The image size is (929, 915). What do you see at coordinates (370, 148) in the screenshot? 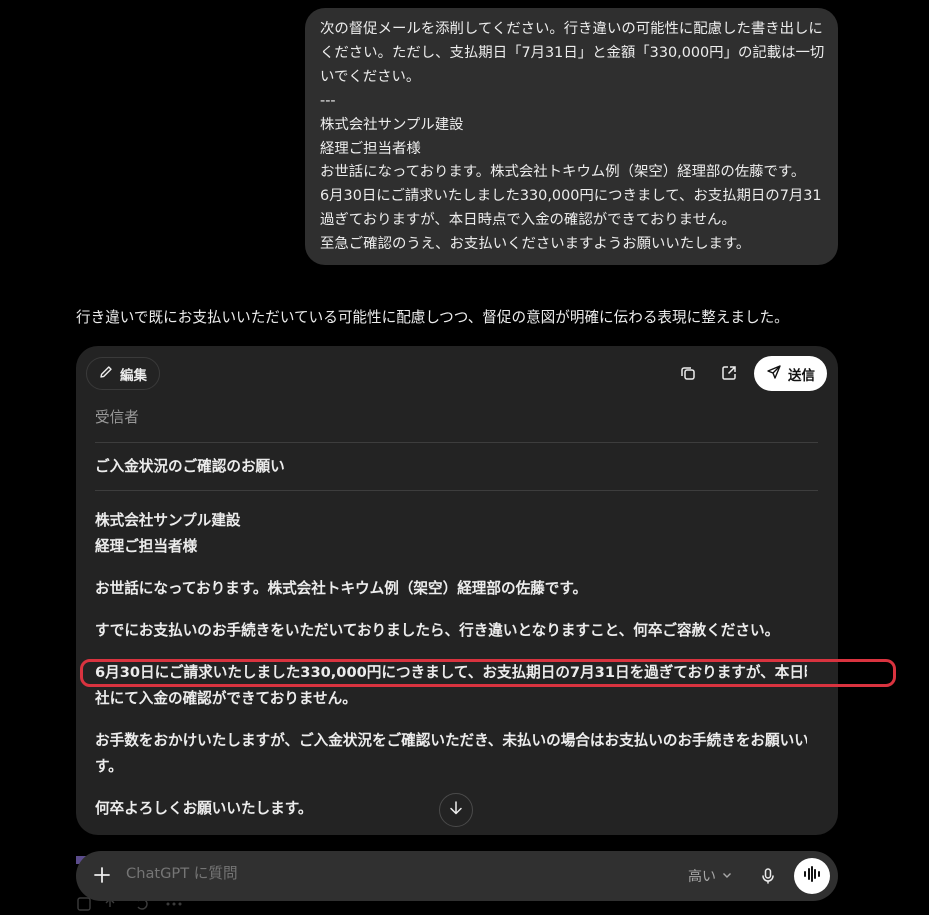
I see `user-message-line: 経理ご担当者様` at bounding box center [370, 148].